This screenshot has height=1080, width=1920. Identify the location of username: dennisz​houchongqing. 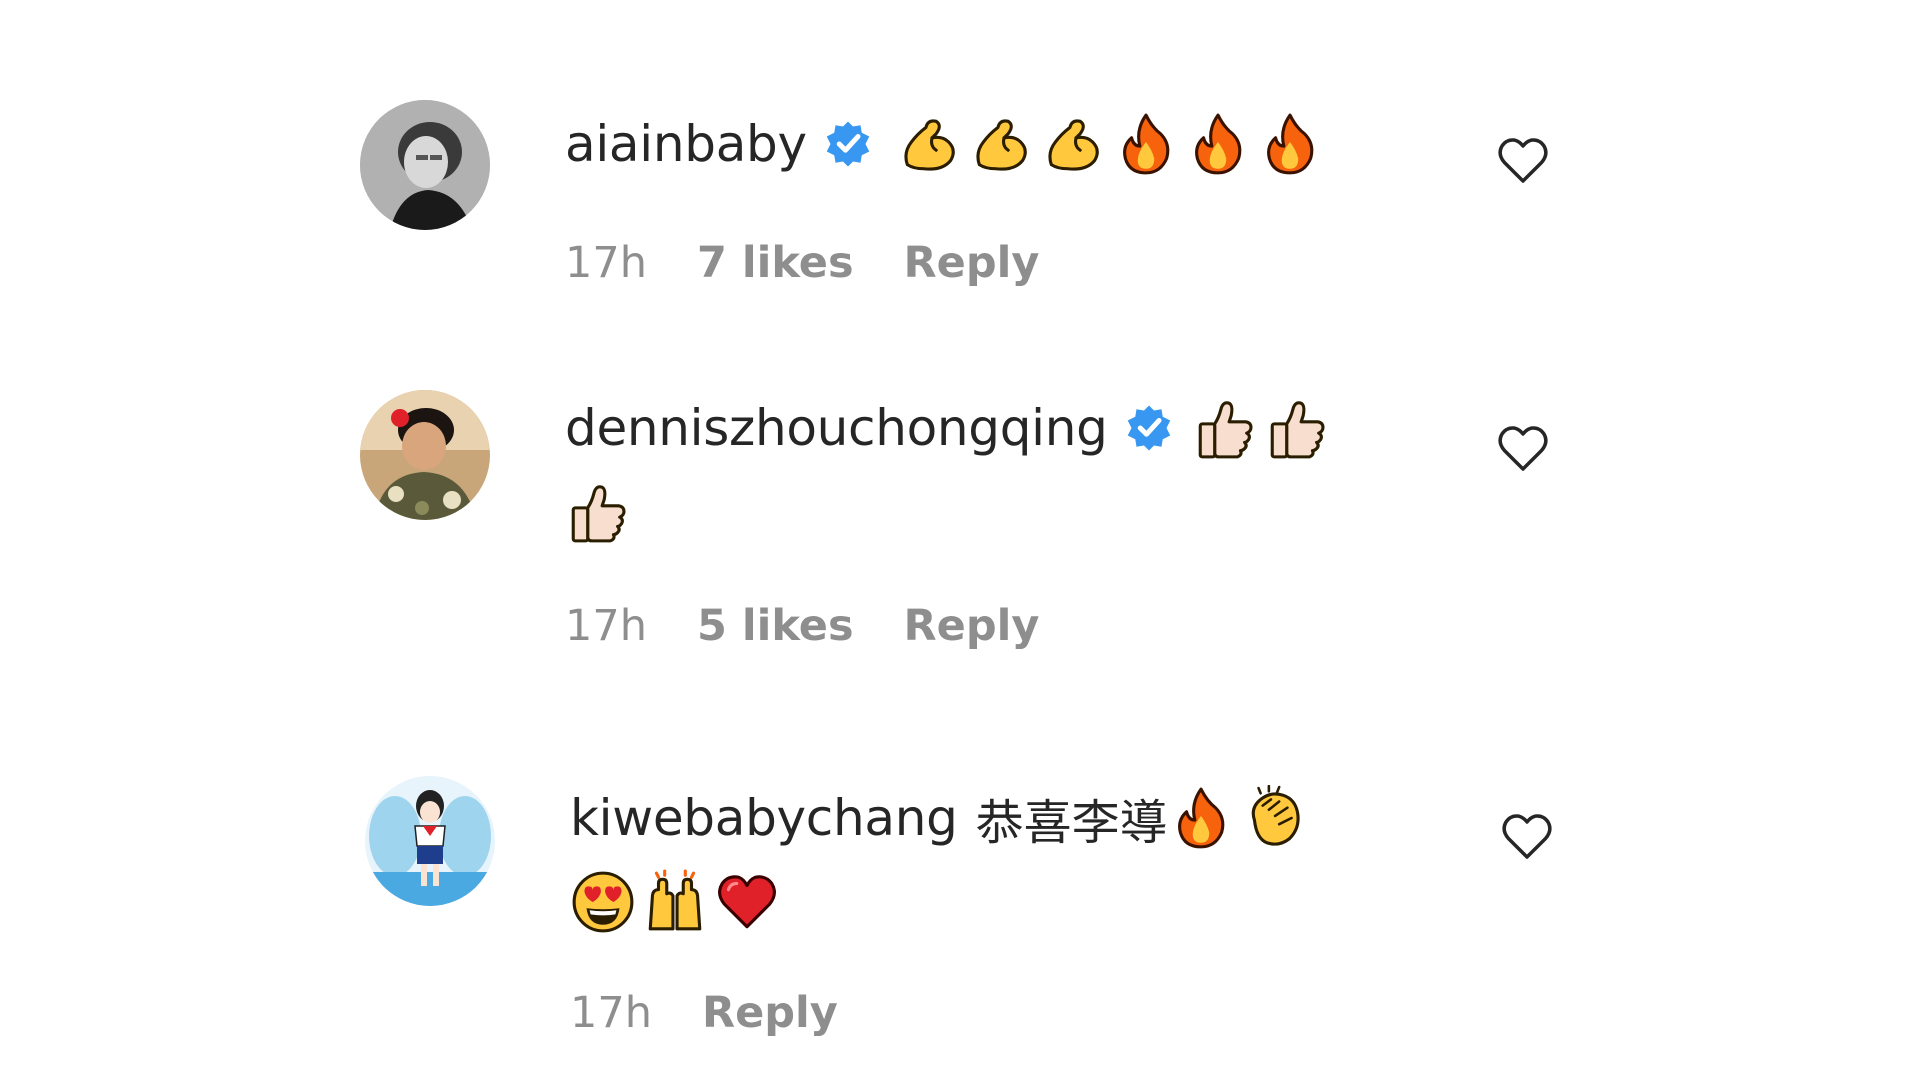
(836, 428).